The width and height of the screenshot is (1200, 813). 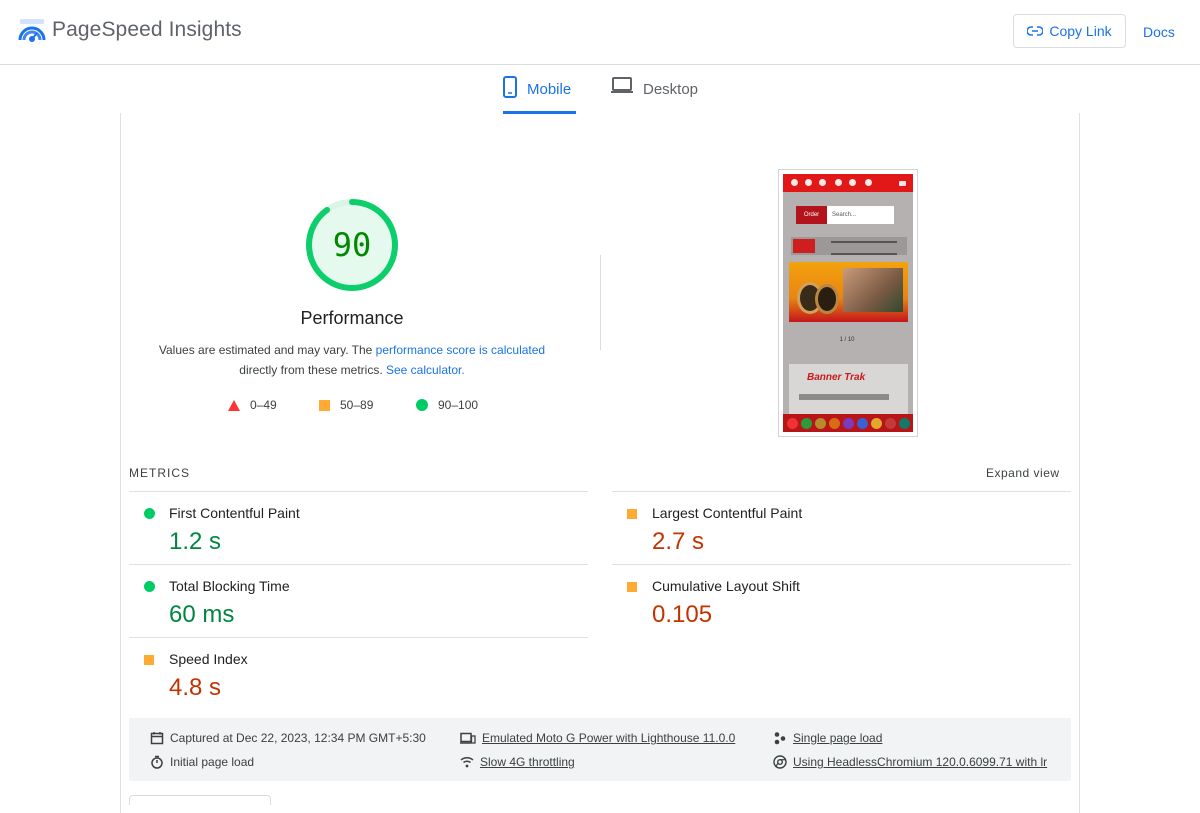 I want to click on legend-pass: 90–100, so click(x=447, y=405).